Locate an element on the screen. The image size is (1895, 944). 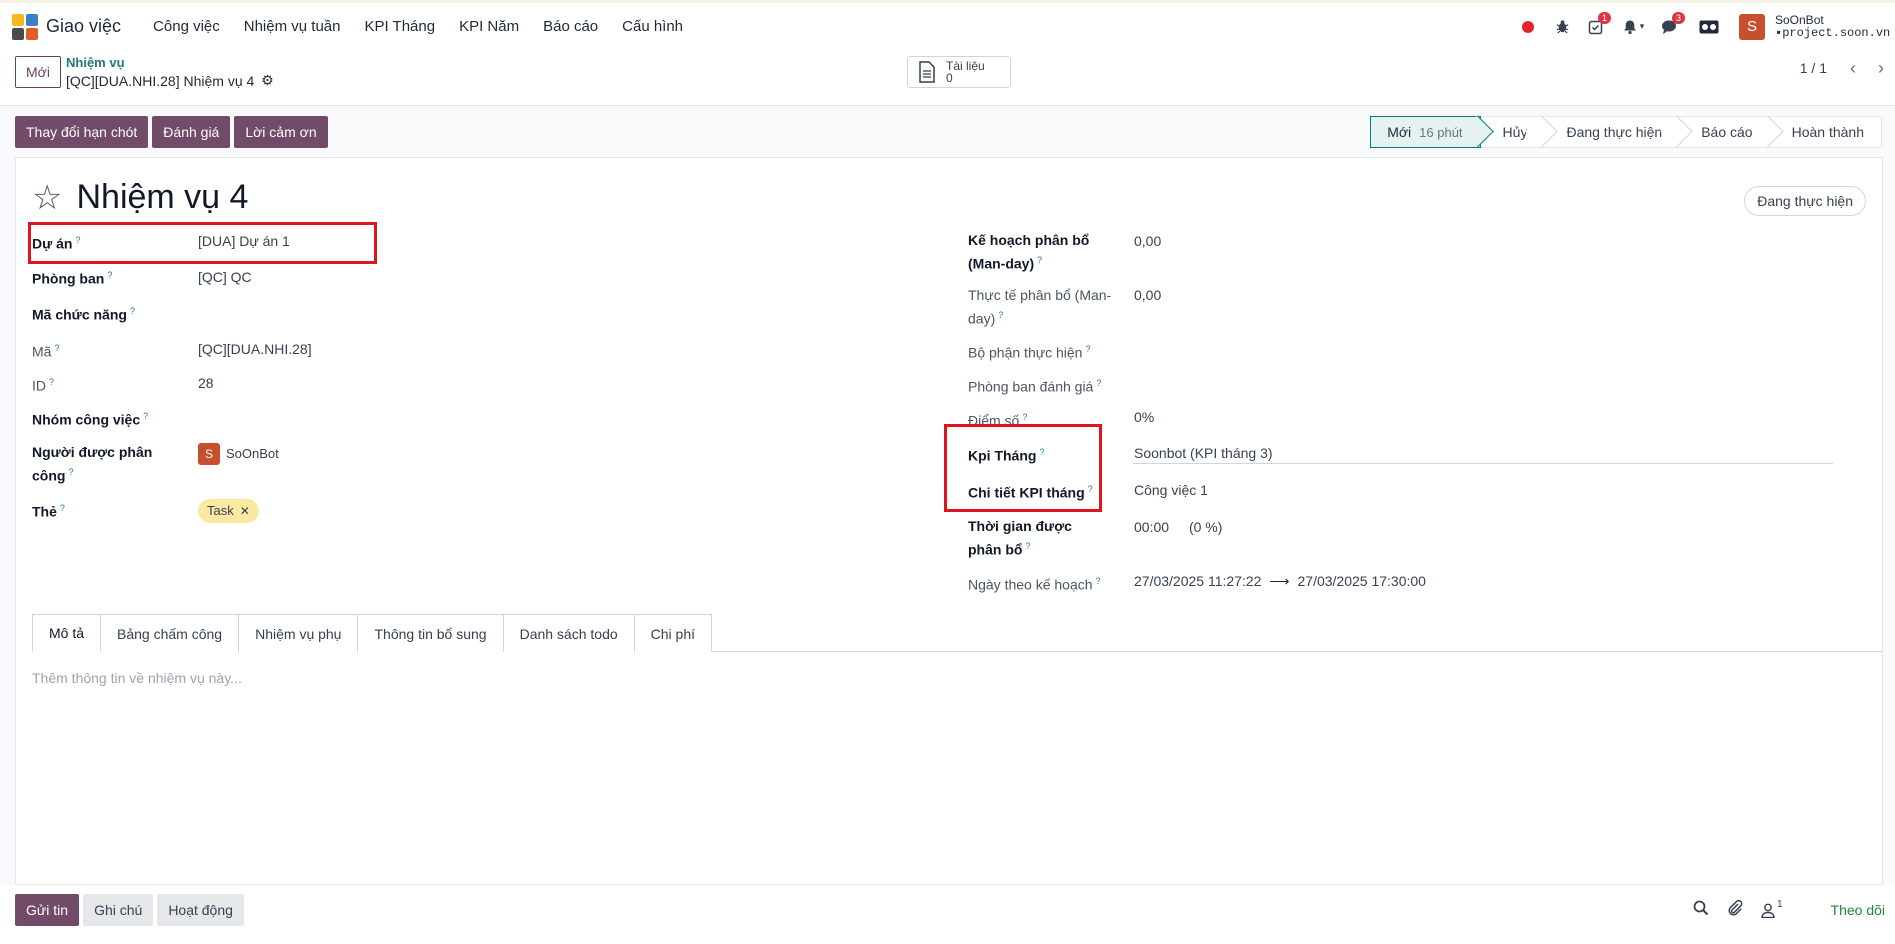
assignee-field: S SoOnBot is located at coordinates (238, 454).